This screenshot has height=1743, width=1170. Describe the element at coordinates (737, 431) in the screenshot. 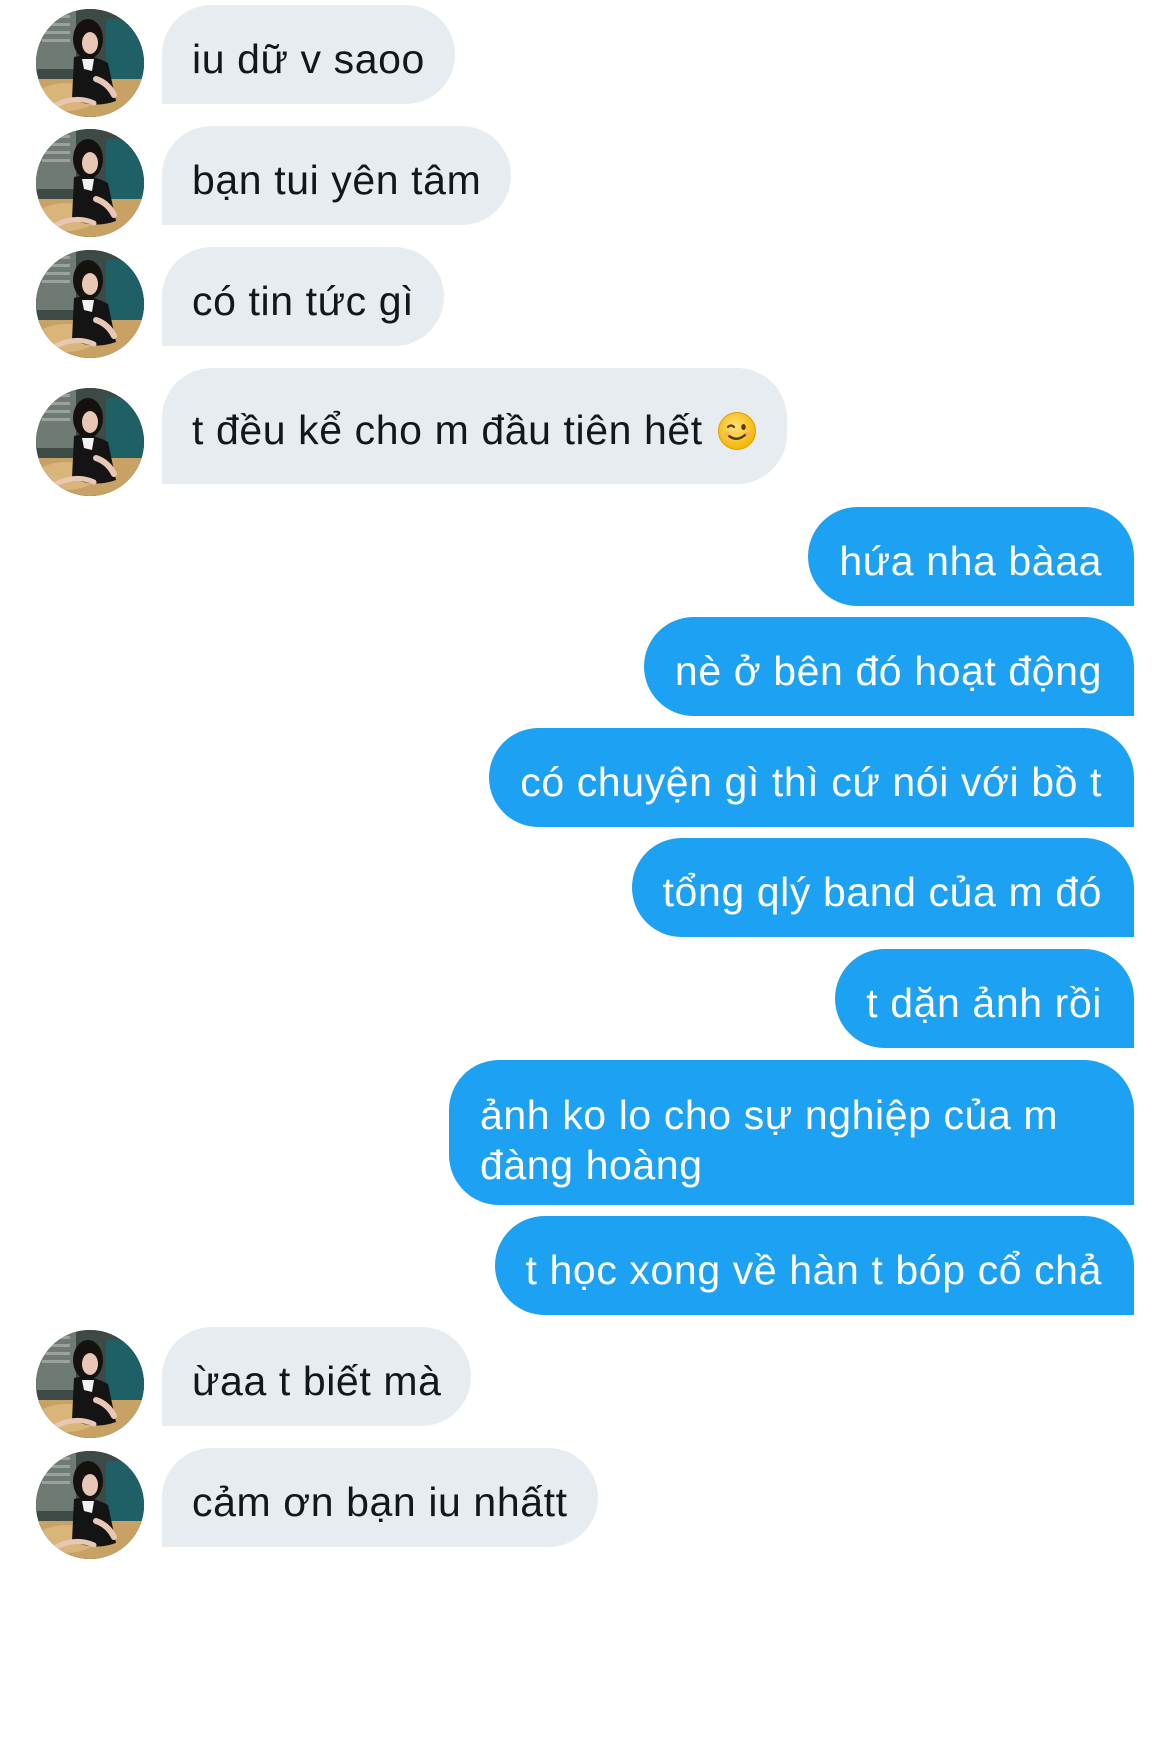

I see `winking-face-emoji-icon` at that location.